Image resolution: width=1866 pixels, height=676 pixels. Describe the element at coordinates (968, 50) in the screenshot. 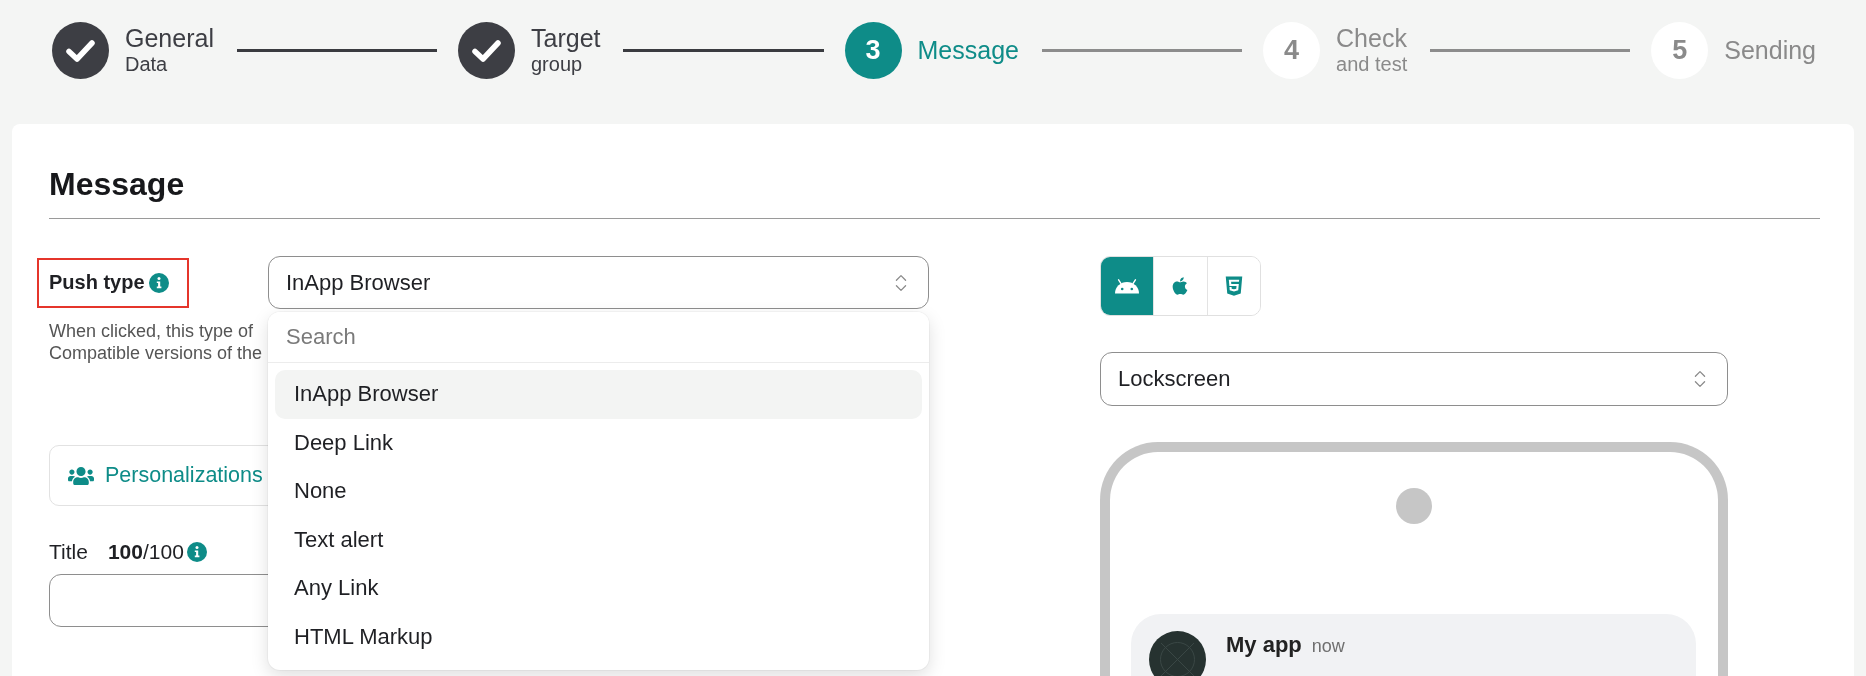

I see `step-title: Message` at that location.